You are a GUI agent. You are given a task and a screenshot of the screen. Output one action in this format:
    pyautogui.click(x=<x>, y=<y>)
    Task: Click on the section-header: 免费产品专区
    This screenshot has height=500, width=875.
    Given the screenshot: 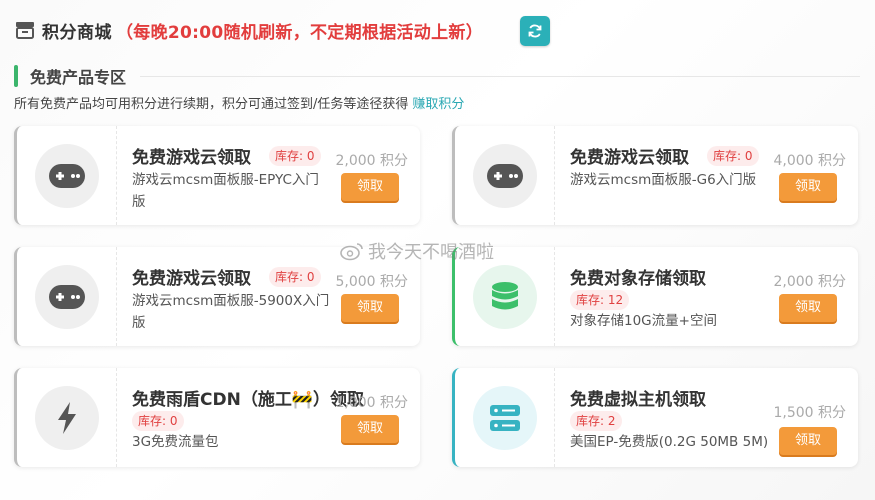 What is the action you would take?
    pyautogui.click(x=437, y=76)
    